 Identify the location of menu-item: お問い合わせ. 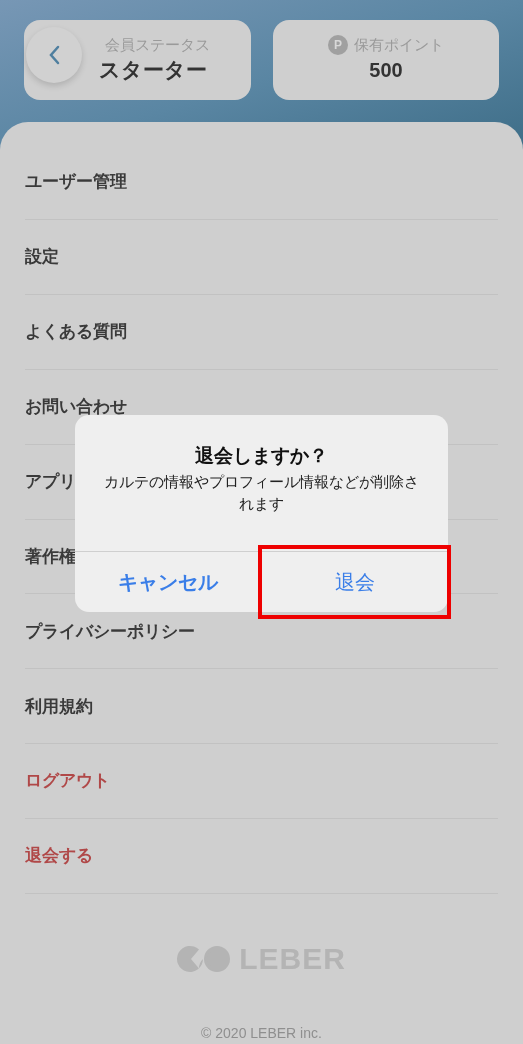
(76, 406).